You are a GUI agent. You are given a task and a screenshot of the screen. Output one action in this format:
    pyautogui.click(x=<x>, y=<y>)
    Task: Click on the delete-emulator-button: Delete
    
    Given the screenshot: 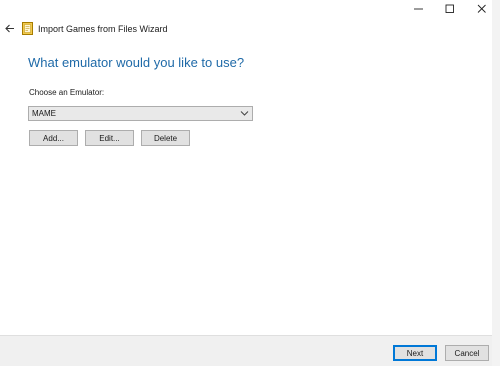 What is the action you would take?
    pyautogui.click(x=165, y=138)
    